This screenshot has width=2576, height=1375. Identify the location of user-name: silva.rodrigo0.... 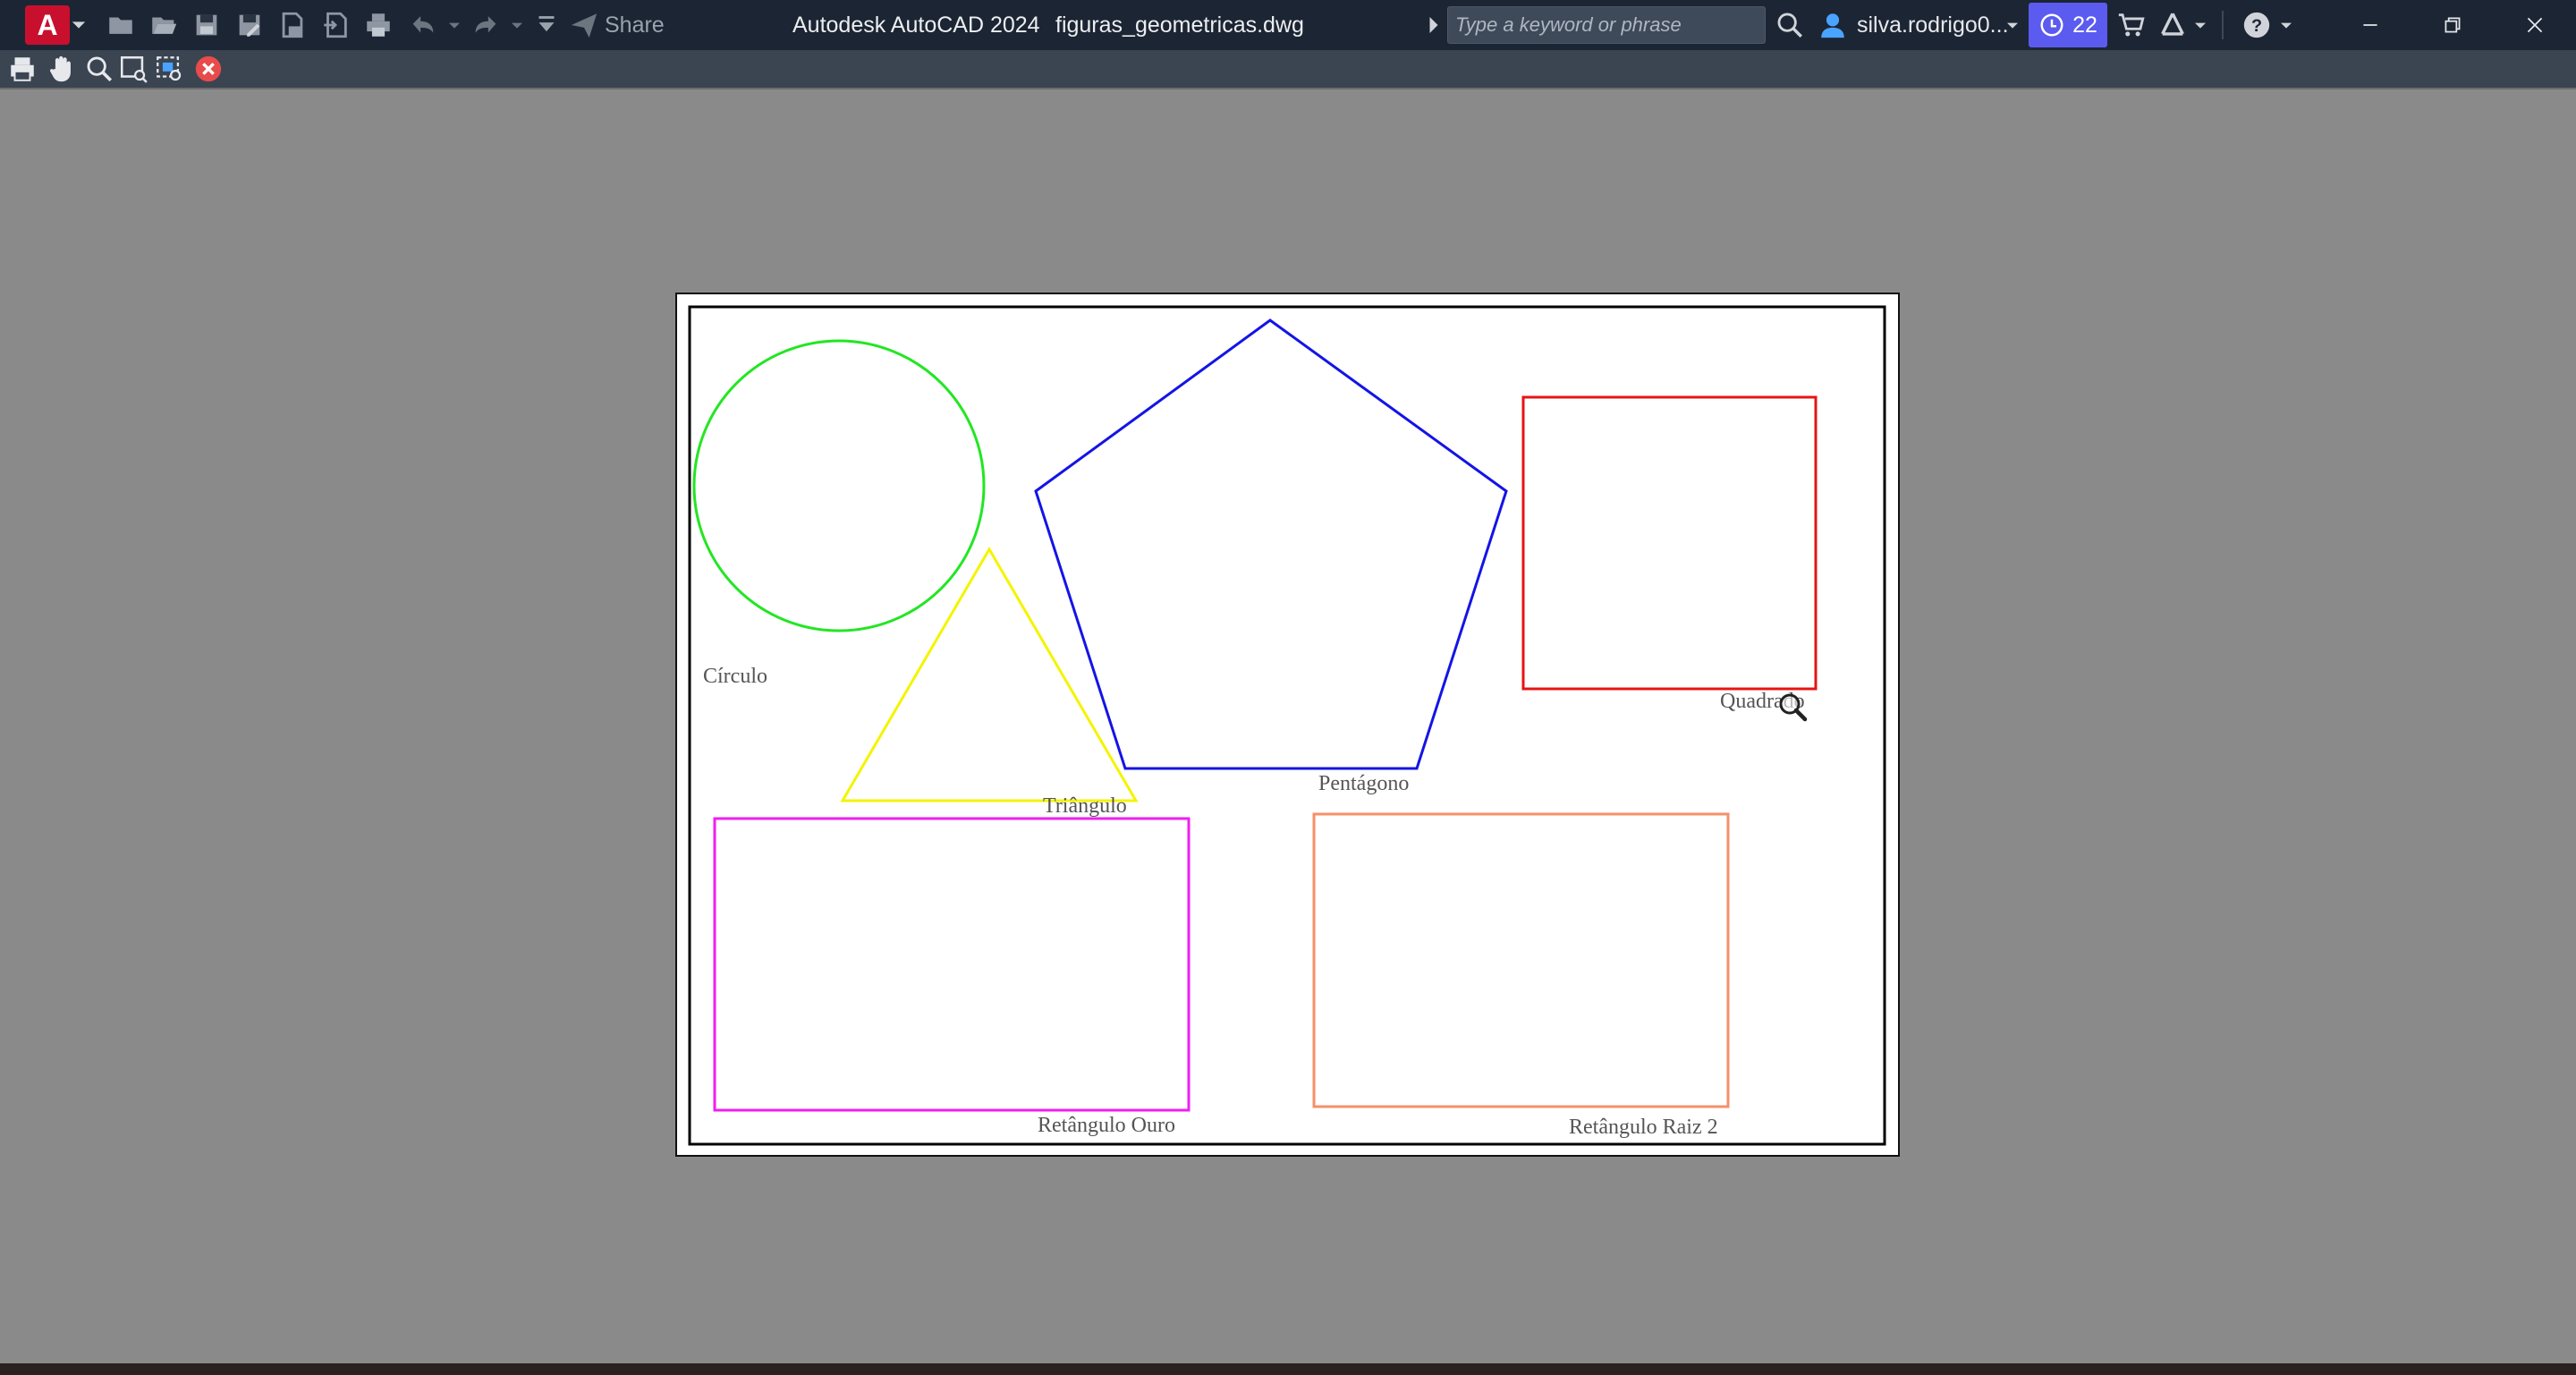
(1933, 25).